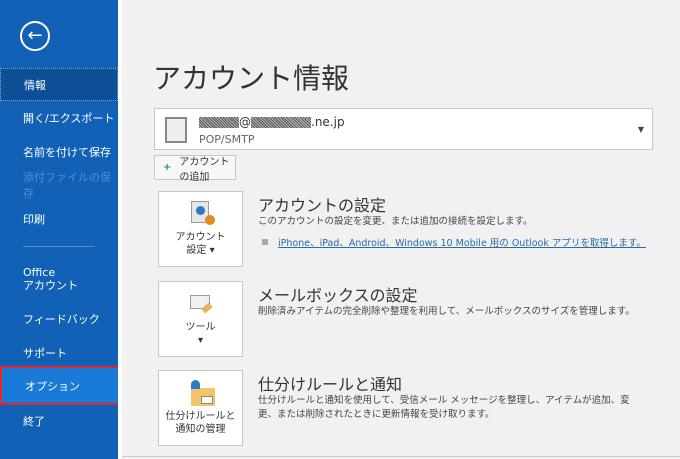 This screenshot has height=459, width=680. Describe the element at coordinates (245, 122) in the screenshot. I see `email-at: @` at that location.